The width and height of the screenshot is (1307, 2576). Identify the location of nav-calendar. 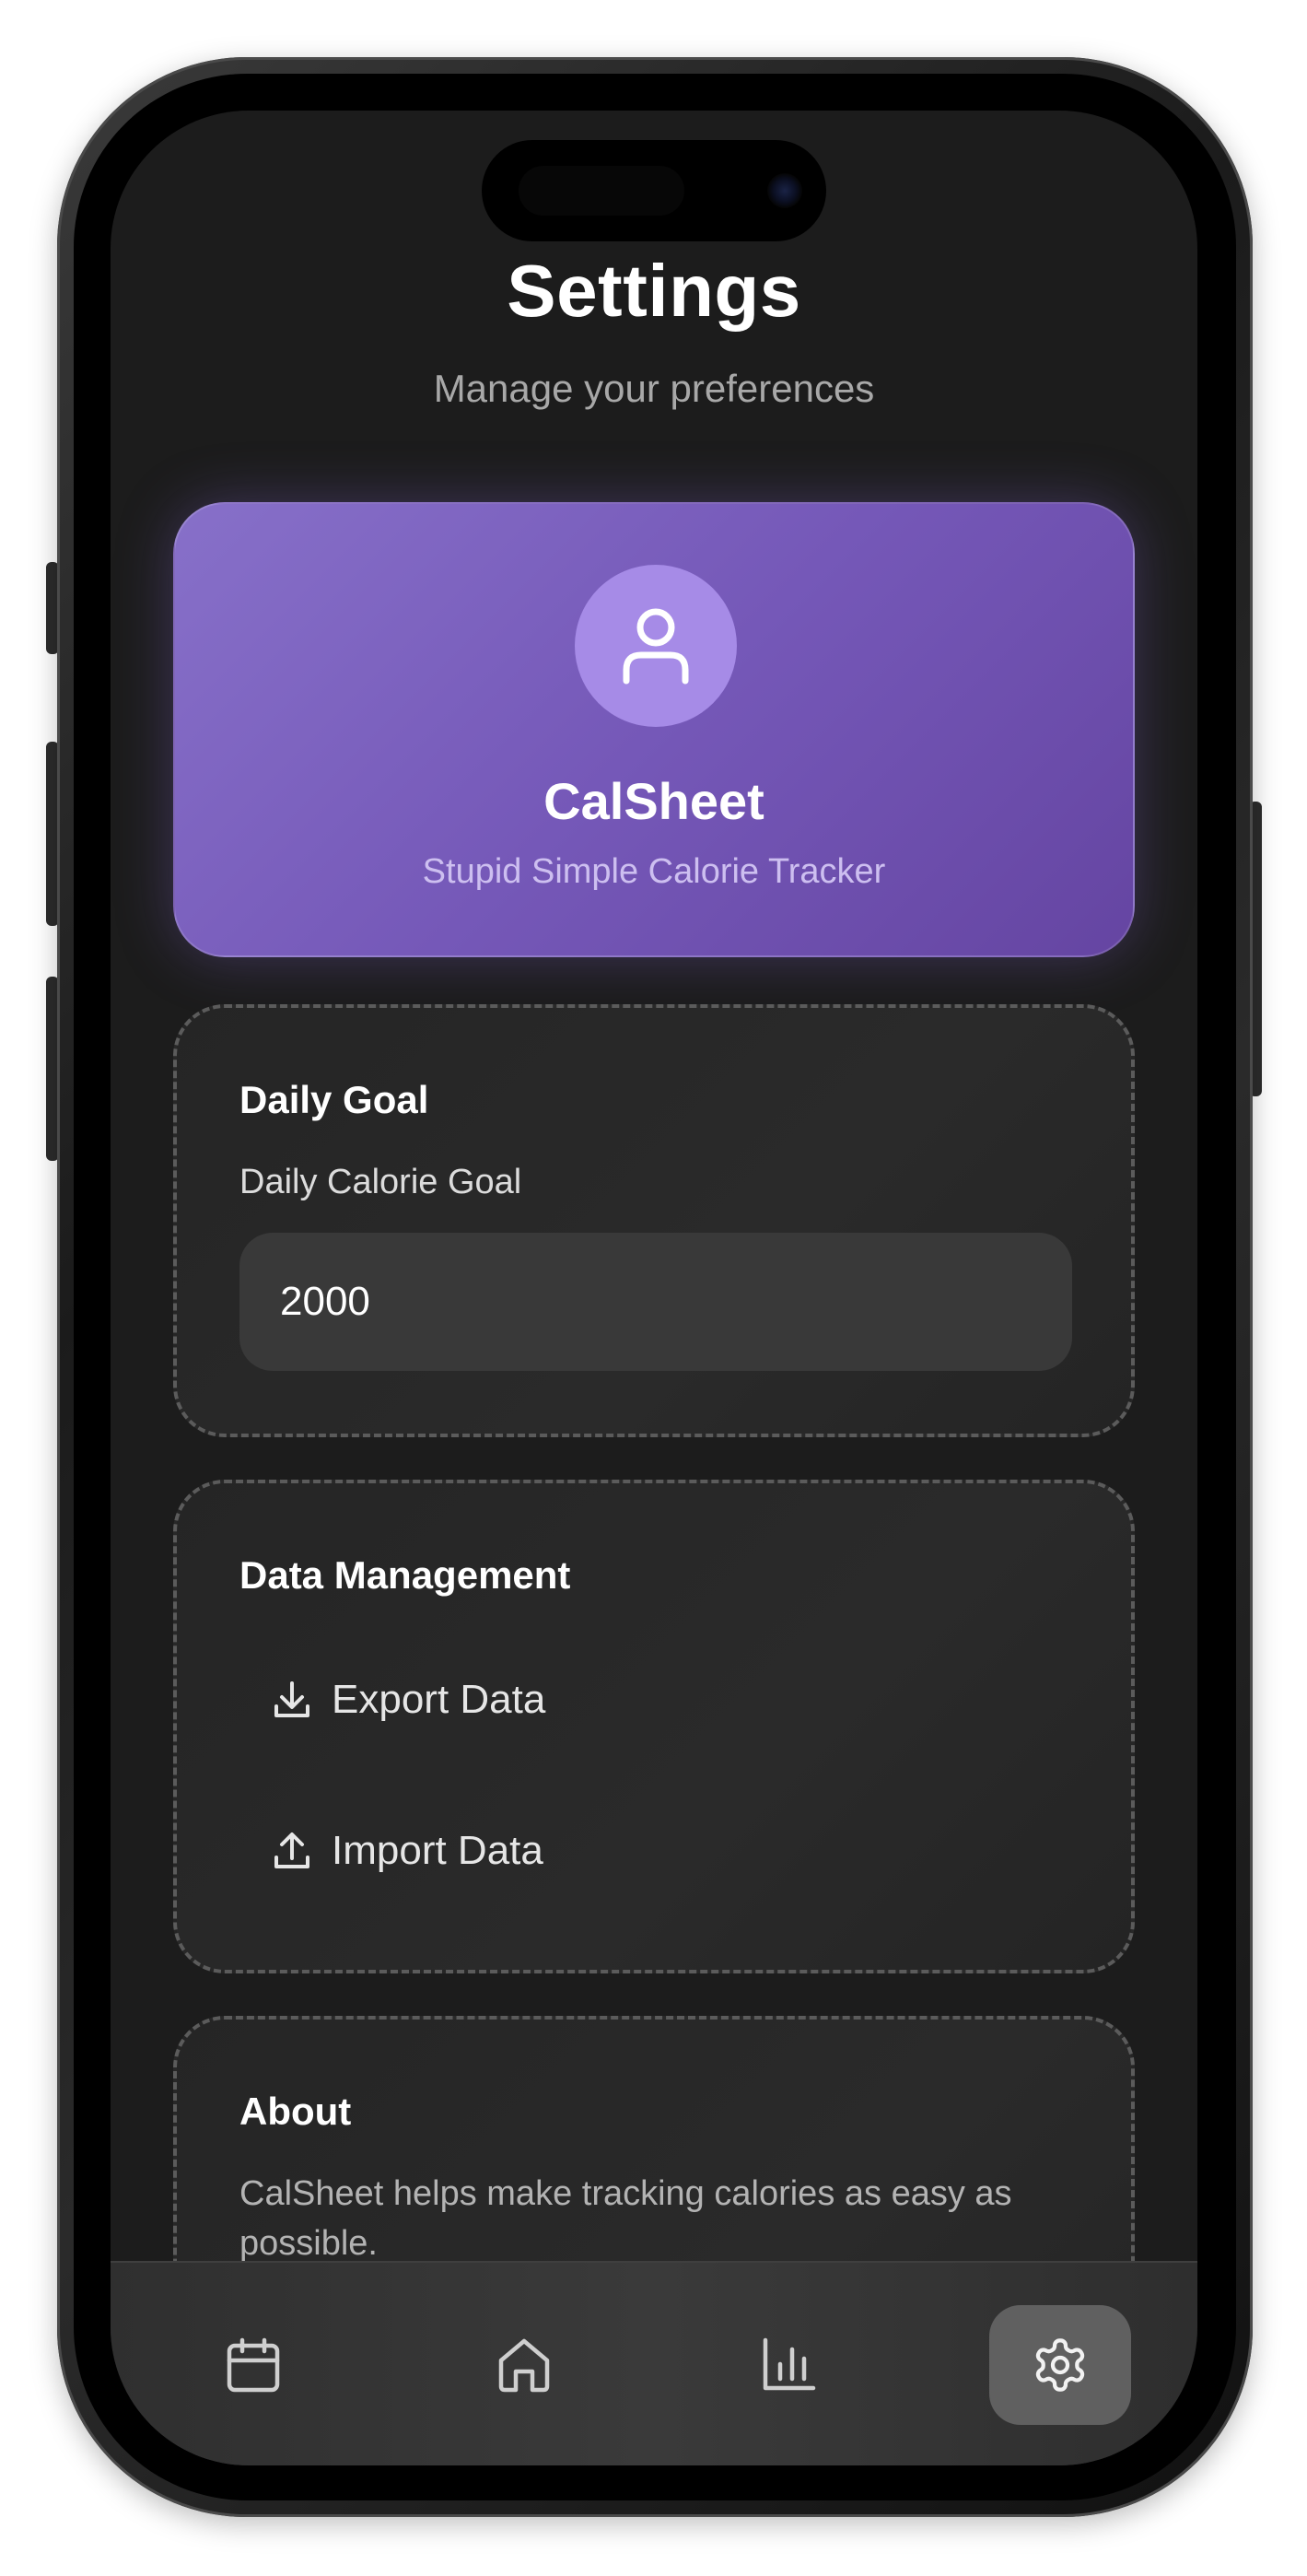
(253, 2365).